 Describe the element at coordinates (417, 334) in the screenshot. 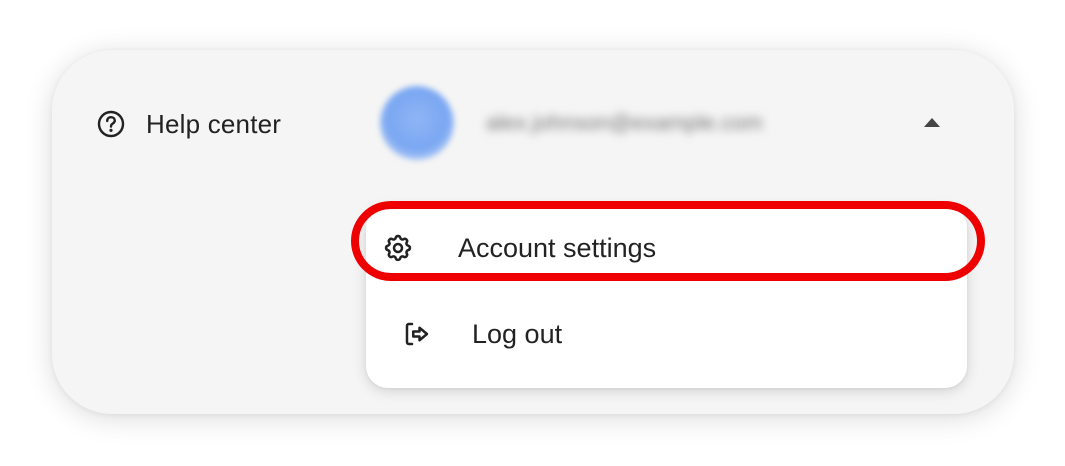

I see `logout-icon` at that location.